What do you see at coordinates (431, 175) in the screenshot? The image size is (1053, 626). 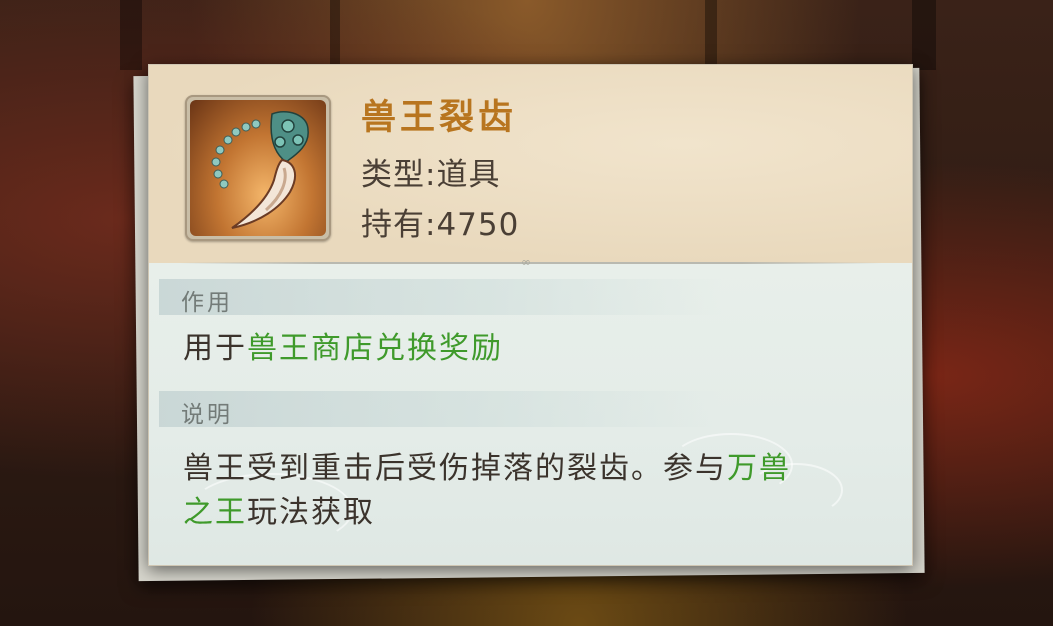 I see `item-type: 类型:道具` at bounding box center [431, 175].